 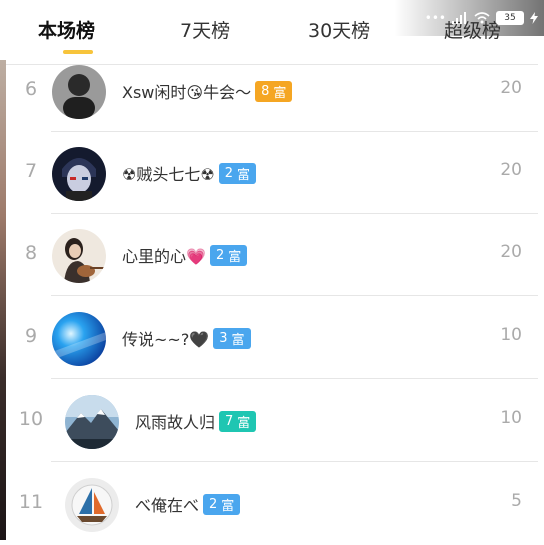 I want to click on user-name-block: Xsw闲时😘牛会～ 8 富, so click(x=207, y=91).